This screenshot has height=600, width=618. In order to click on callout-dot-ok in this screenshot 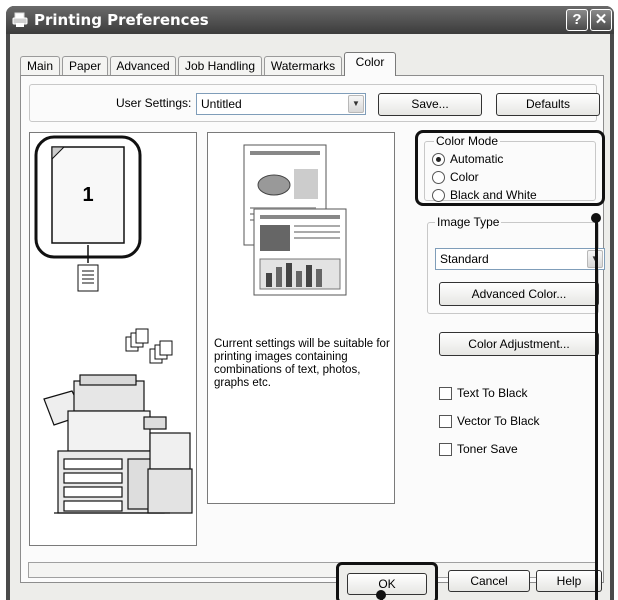, I will do `click(381, 595)`.